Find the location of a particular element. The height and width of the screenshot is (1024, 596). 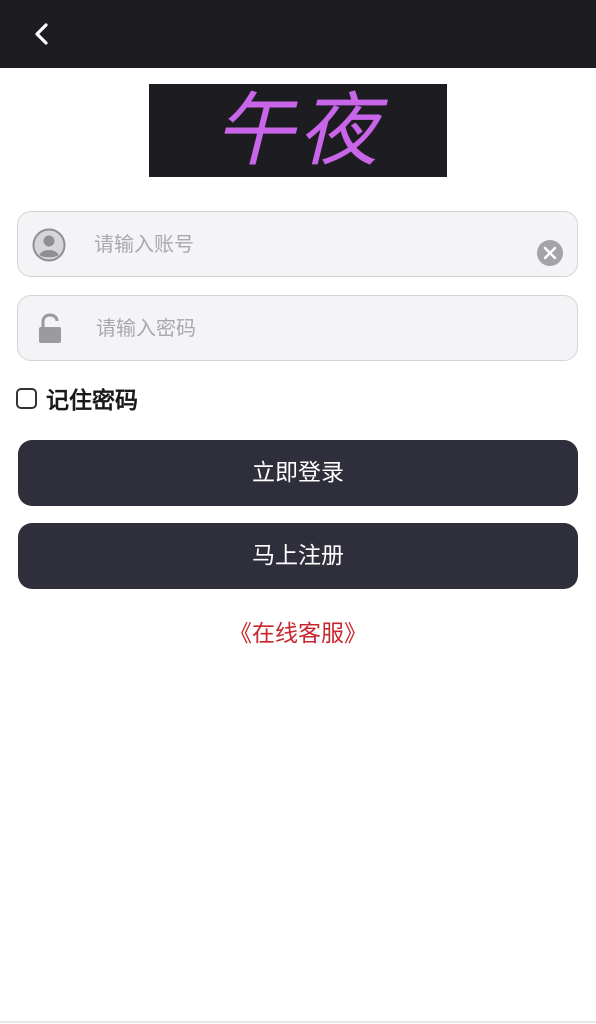

account-field is located at coordinates (297, 244).